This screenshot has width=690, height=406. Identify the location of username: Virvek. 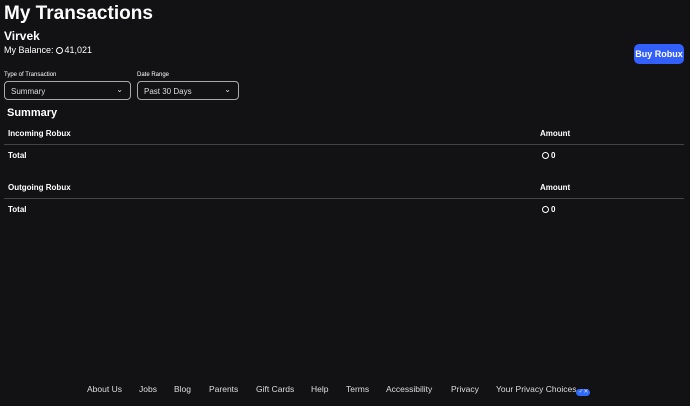
(22, 36).